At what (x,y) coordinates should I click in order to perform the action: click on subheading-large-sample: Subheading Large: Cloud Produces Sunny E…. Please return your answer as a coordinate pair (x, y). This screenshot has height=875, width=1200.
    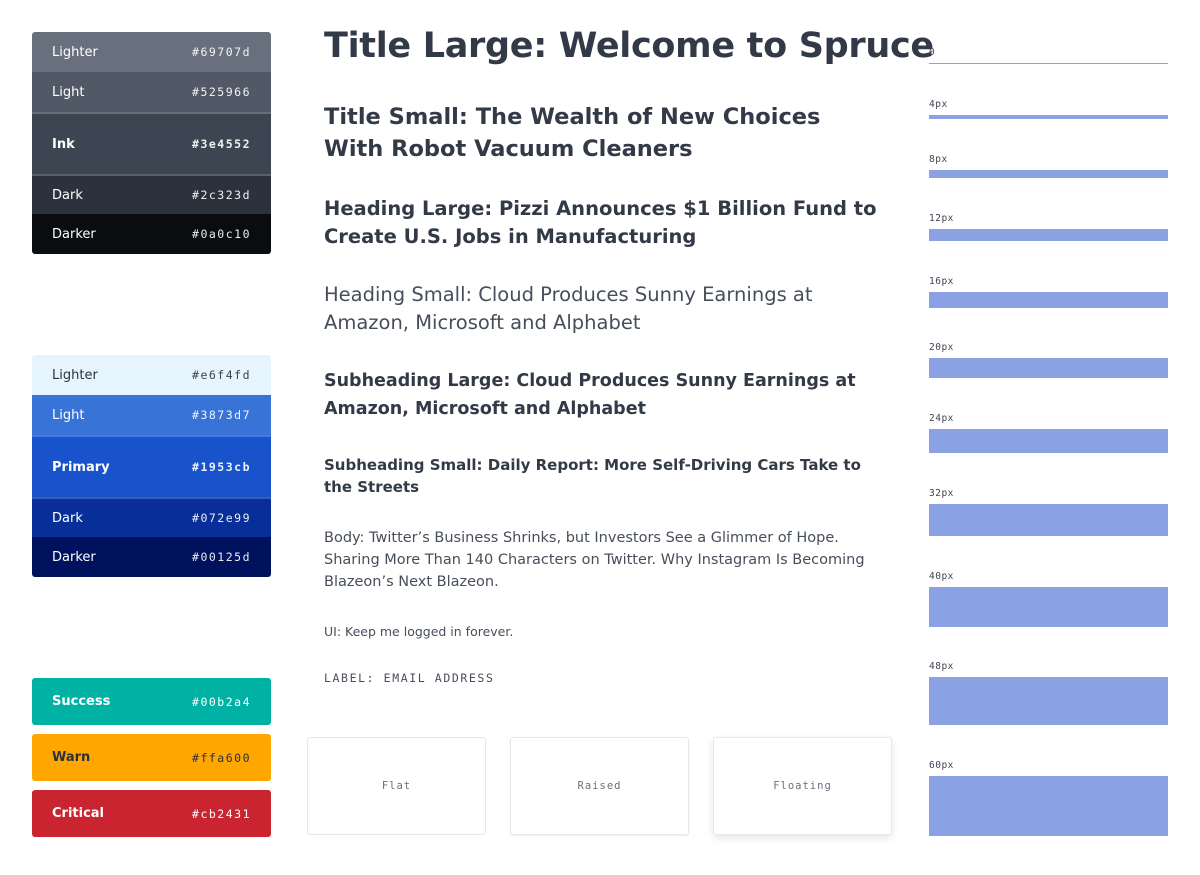
    Looking at the image, I should click on (590, 395).